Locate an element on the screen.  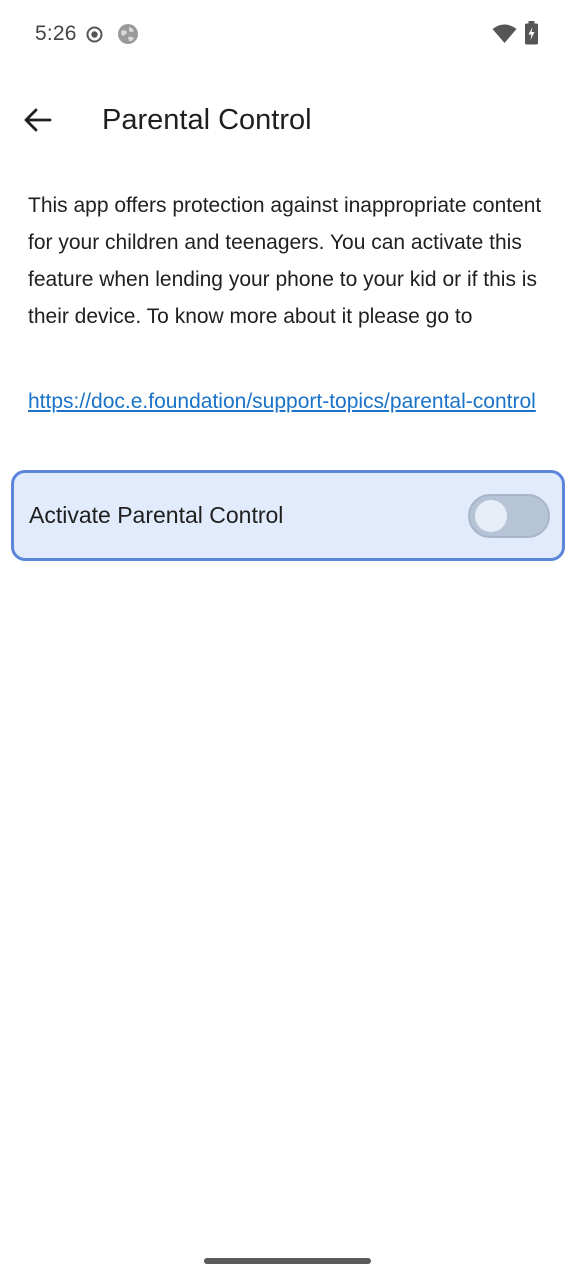
activate-parental-control-switch is located at coordinates (509, 516).